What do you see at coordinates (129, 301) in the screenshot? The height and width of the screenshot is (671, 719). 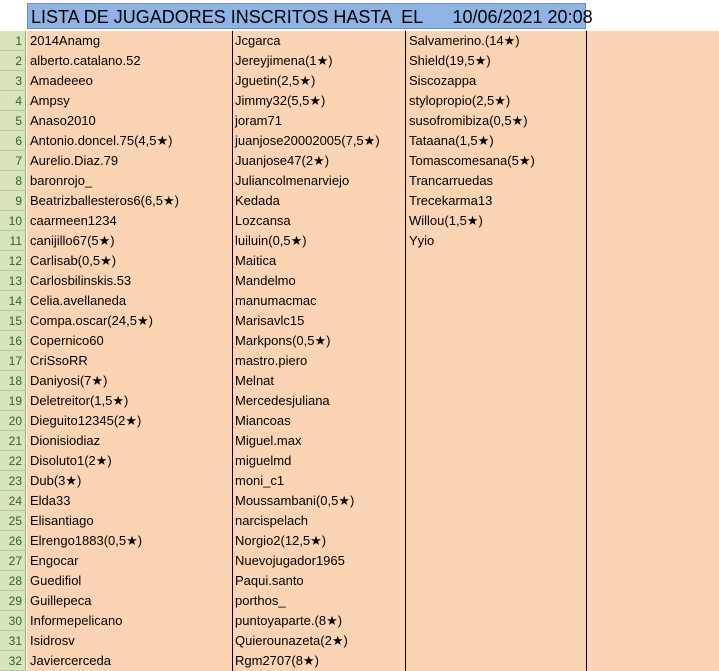 I see `player-cell: Celia.avellaneda` at bounding box center [129, 301].